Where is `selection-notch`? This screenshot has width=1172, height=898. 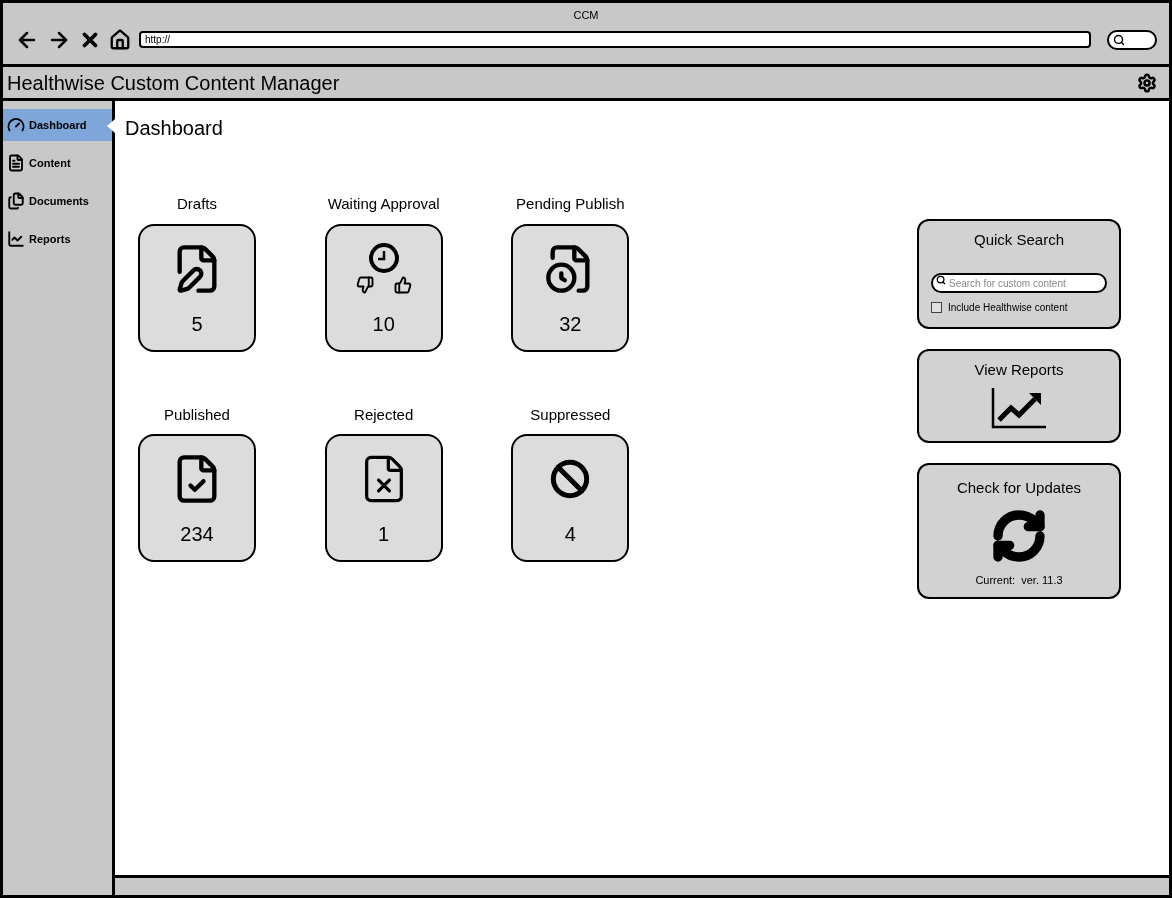
selection-notch is located at coordinates (111, 126).